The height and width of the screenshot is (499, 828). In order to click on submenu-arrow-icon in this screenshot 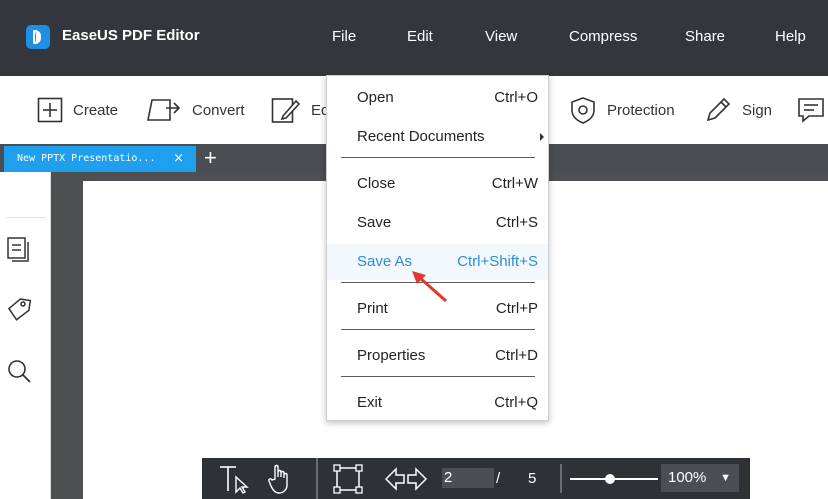, I will do `click(542, 137)`.